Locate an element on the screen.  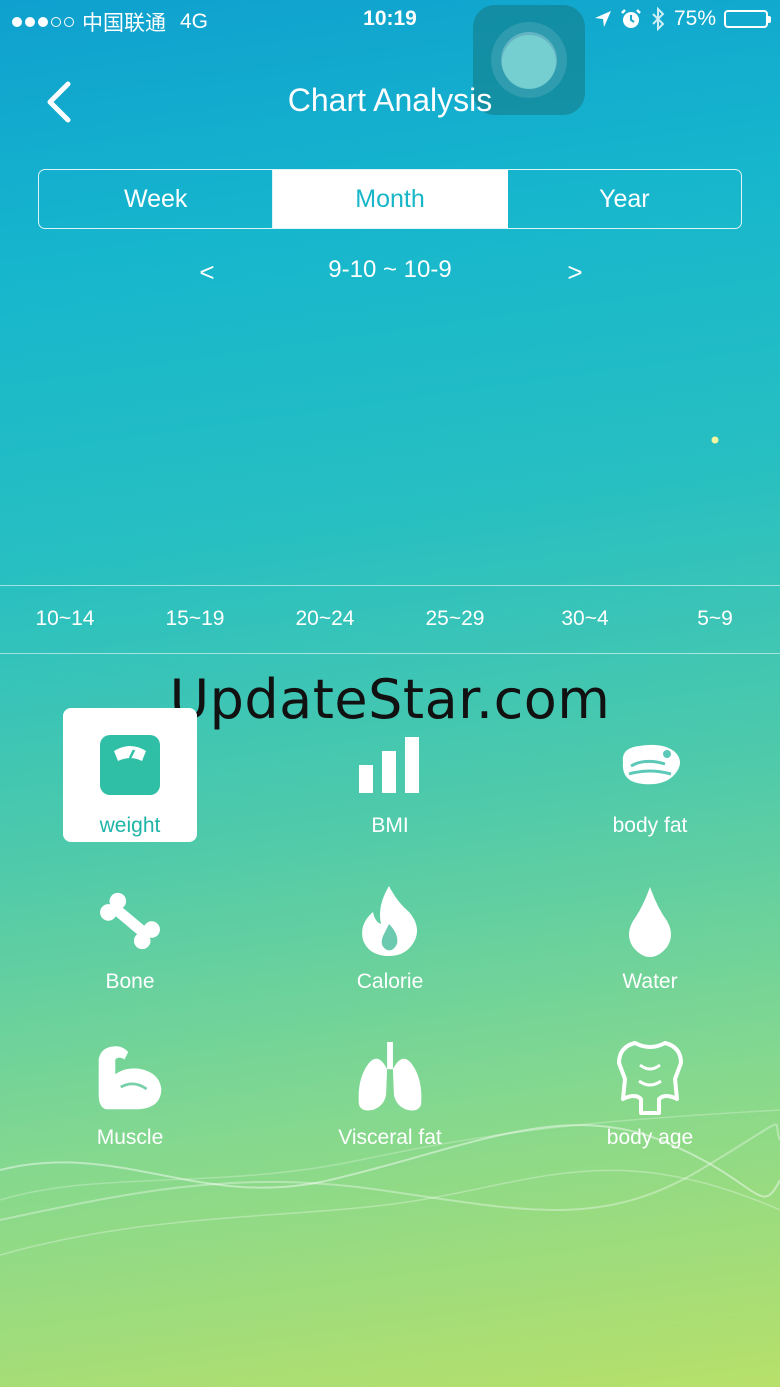
bar-chart-icon-graphic is located at coordinates (389, 765).